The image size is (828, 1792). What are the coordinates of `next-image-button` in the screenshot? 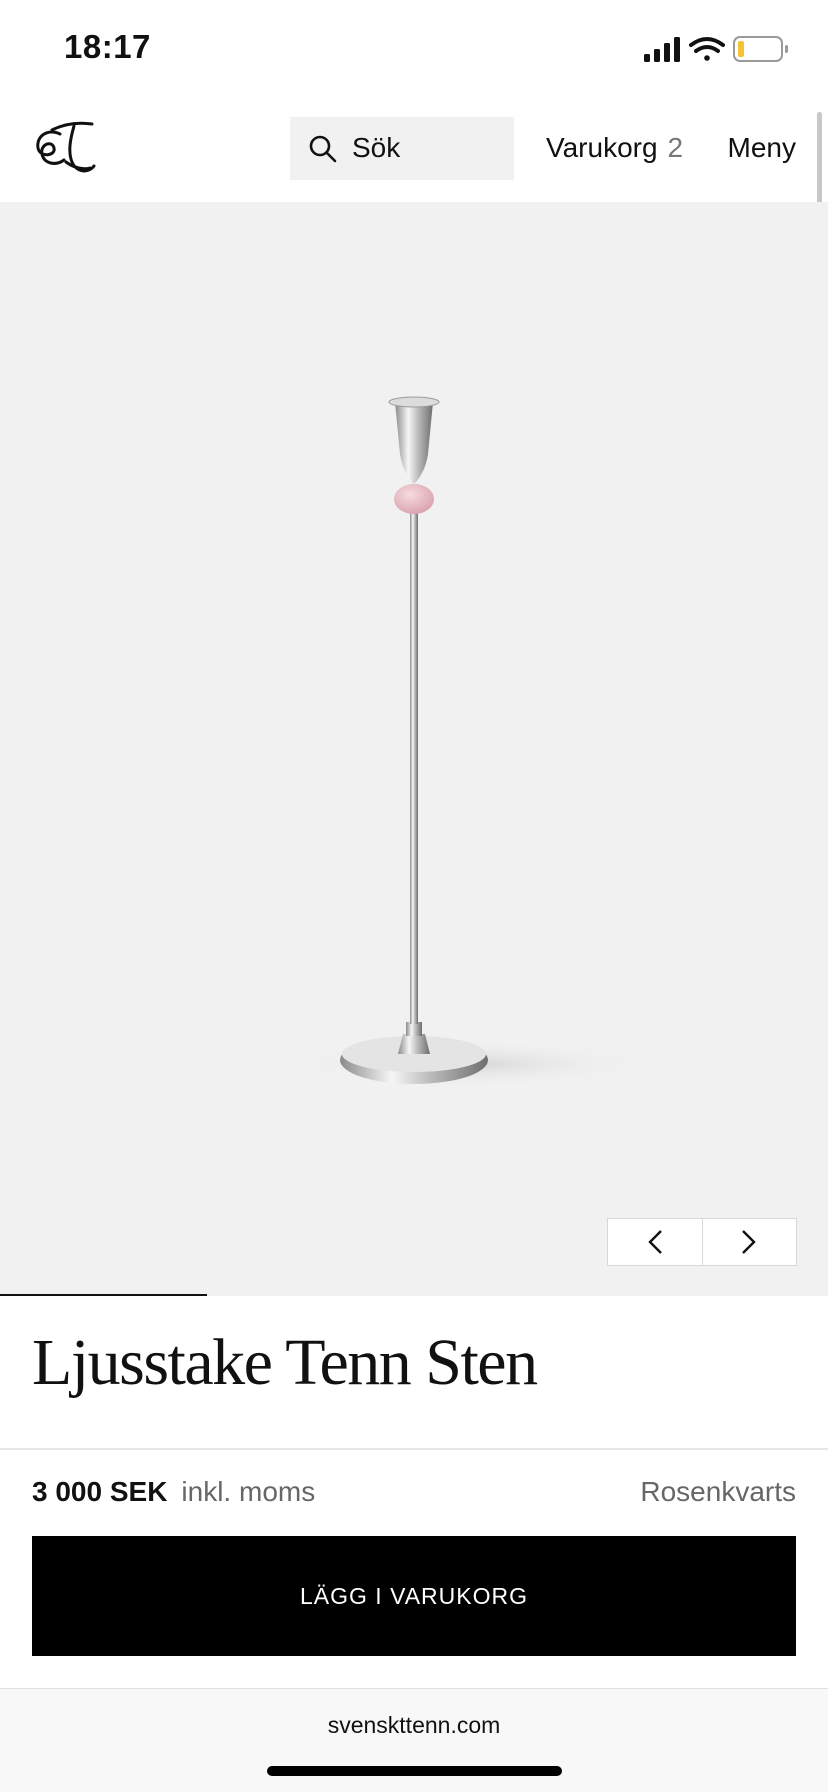 It's located at (749, 1242).